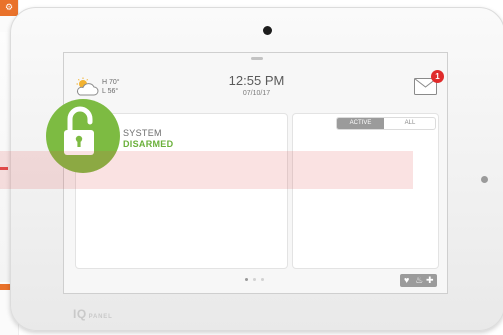 The image size is (503, 335). What do you see at coordinates (148, 144) in the screenshot?
I see `system-status-value: DISARMED` at bounding box center [148, 144].